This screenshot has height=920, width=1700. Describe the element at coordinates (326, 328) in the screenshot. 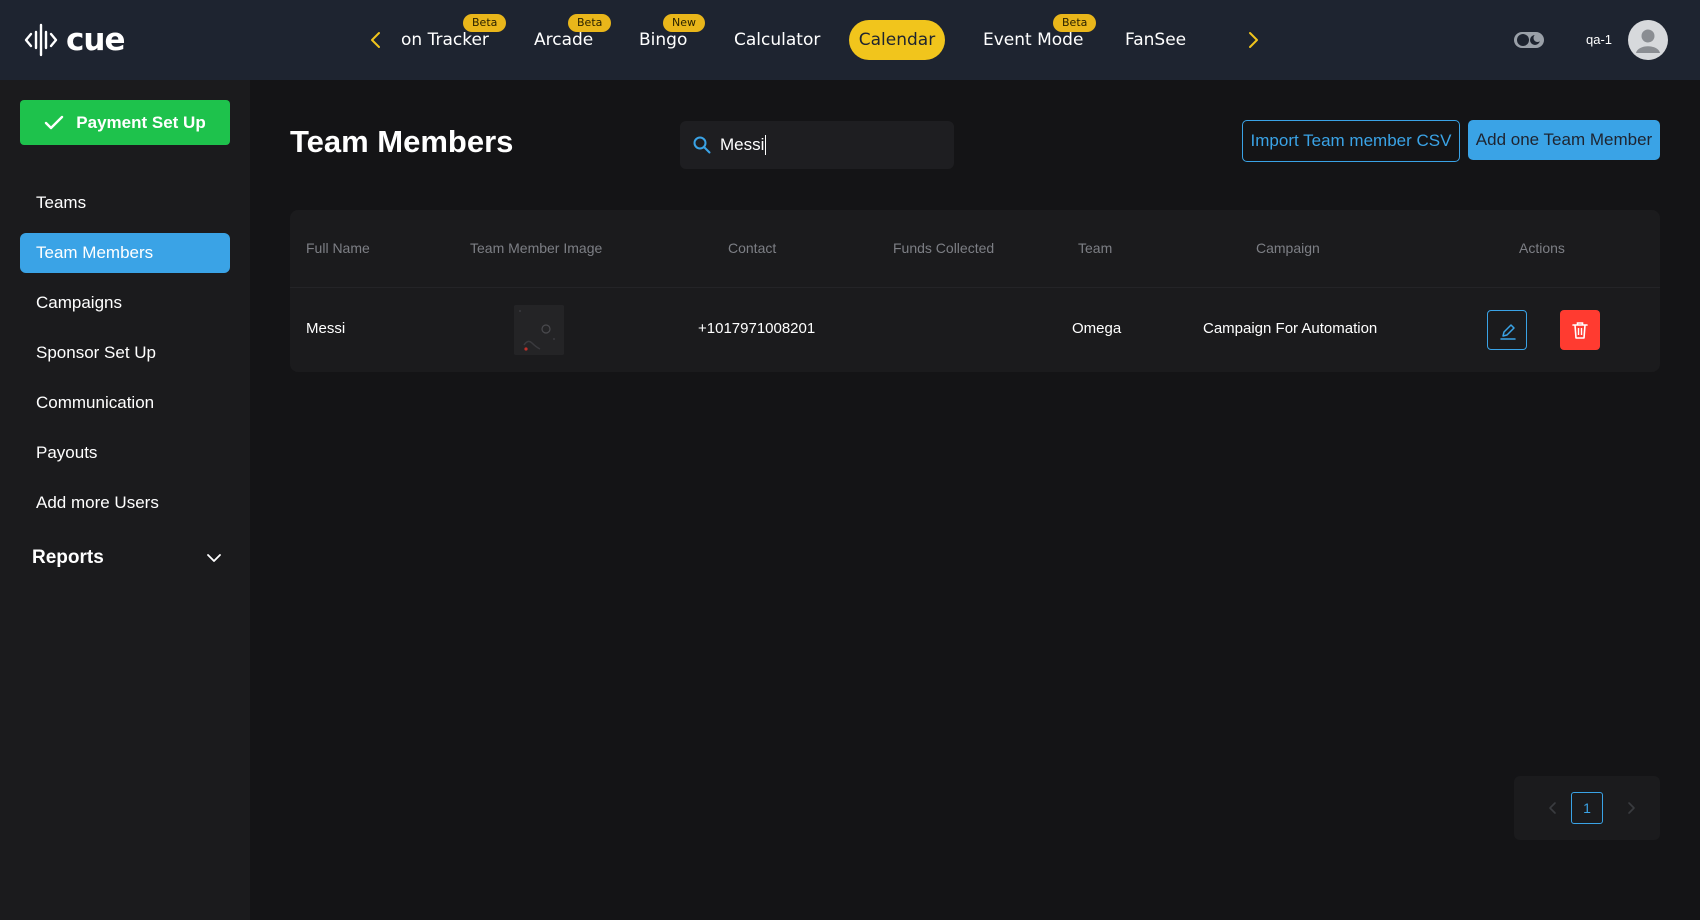

I see `cell-full-name: Messi` at that location.